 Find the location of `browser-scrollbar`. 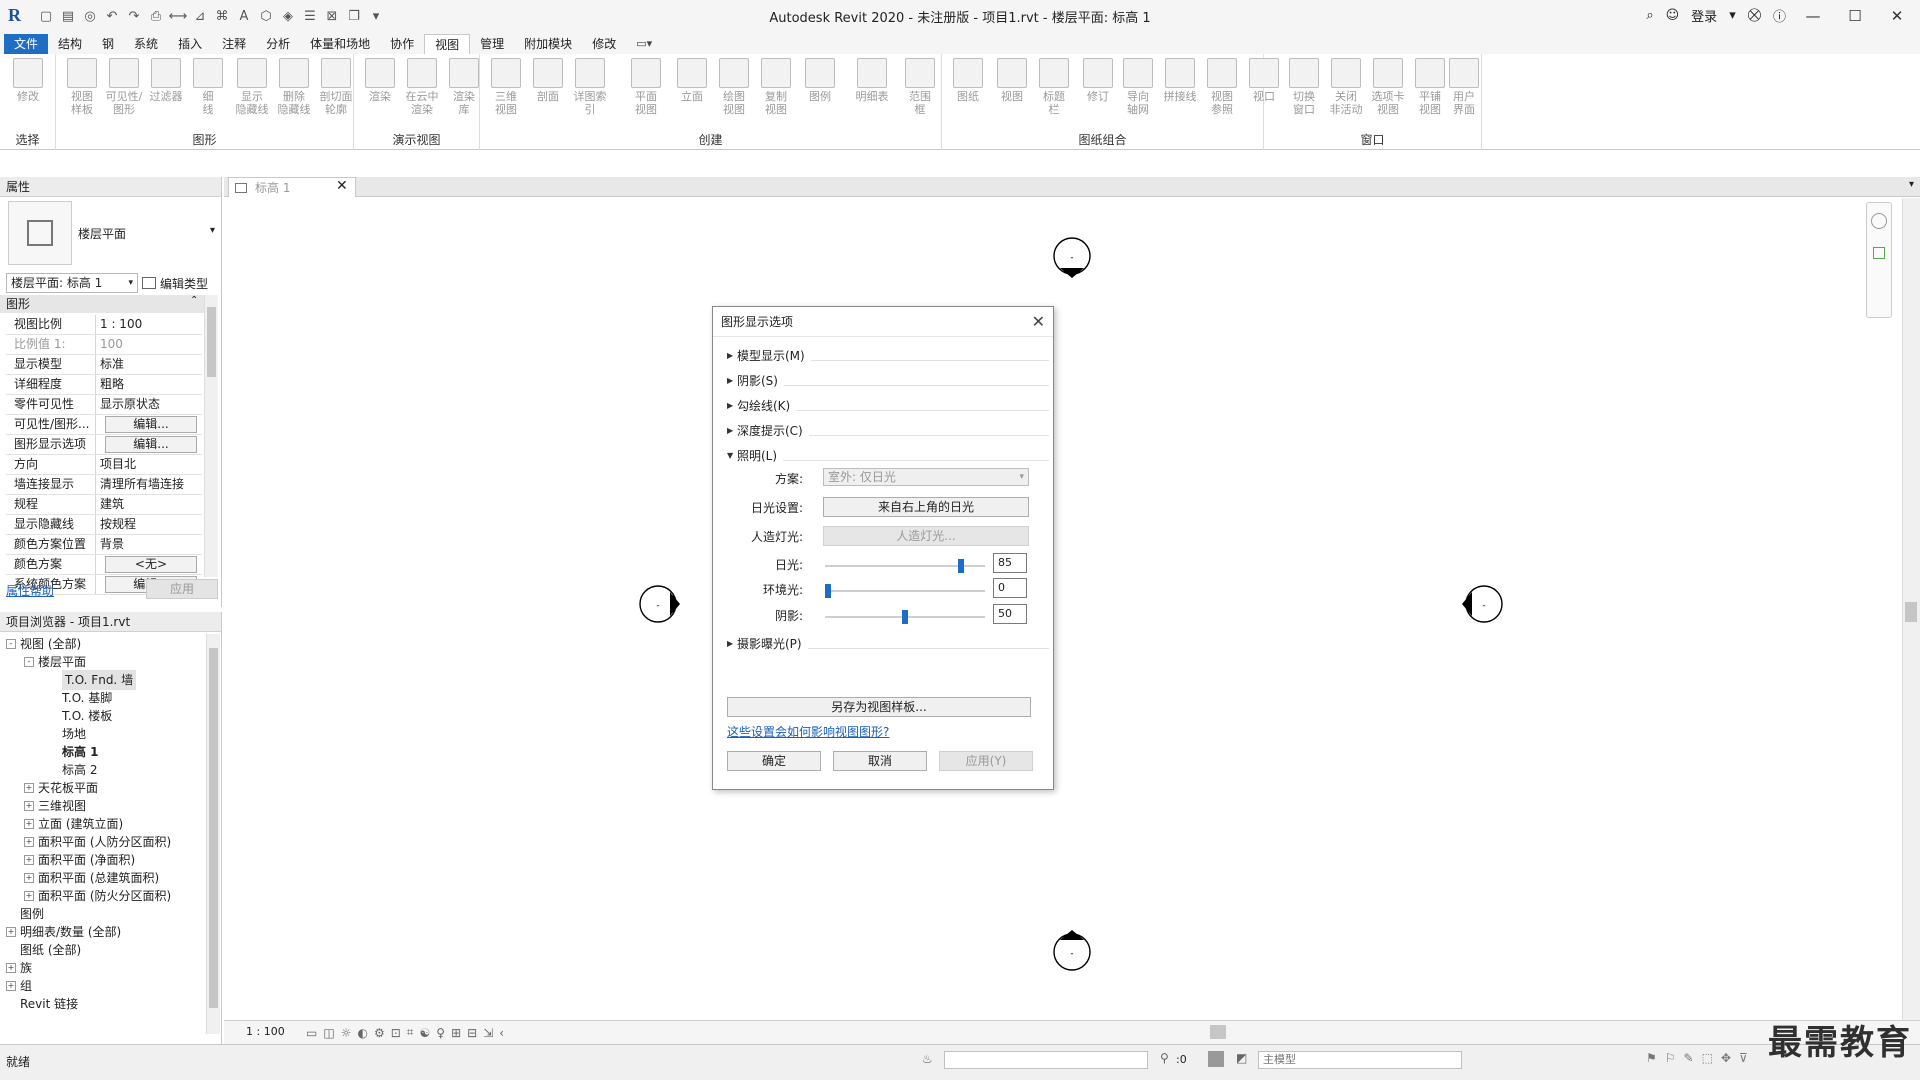

browser-scrollbar is located at coordinates (213, 834).